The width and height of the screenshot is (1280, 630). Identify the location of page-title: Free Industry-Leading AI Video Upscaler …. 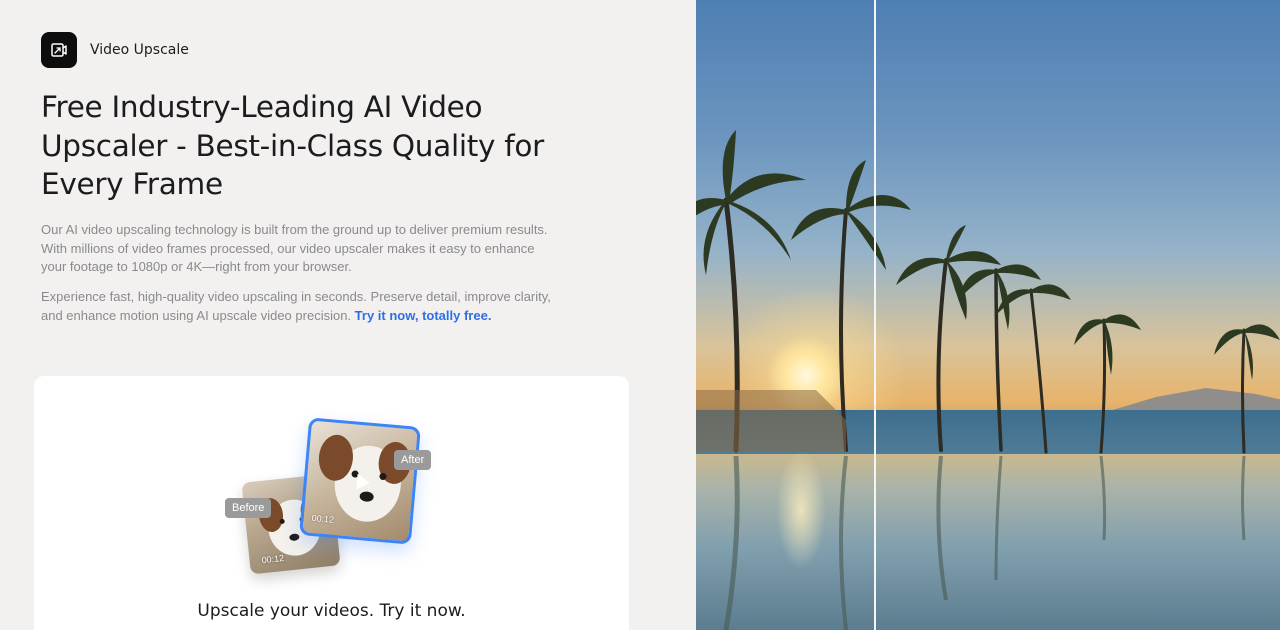
(292, 145).